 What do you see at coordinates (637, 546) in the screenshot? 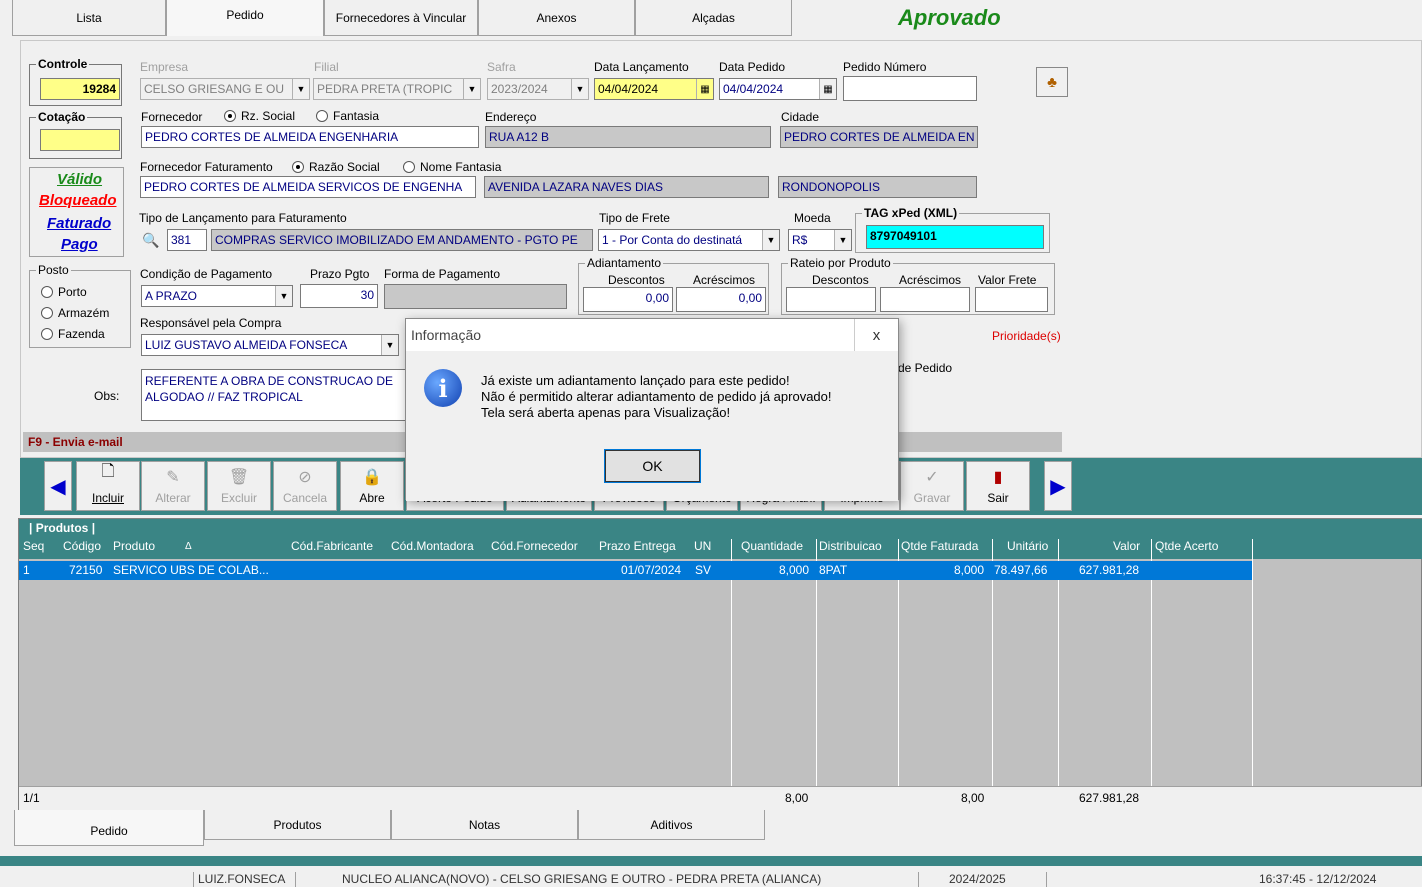
I see `col-prazo-entrega: Prazo Entrega` at bounding box center [637, 546].